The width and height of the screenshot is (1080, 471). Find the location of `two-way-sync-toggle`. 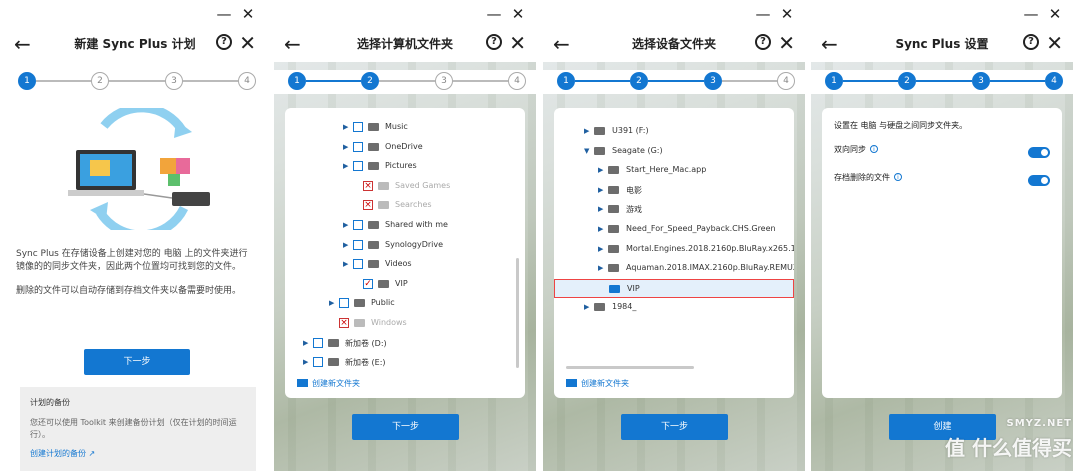

two-way-sync-toggle is located at coordinates (1039, 152).